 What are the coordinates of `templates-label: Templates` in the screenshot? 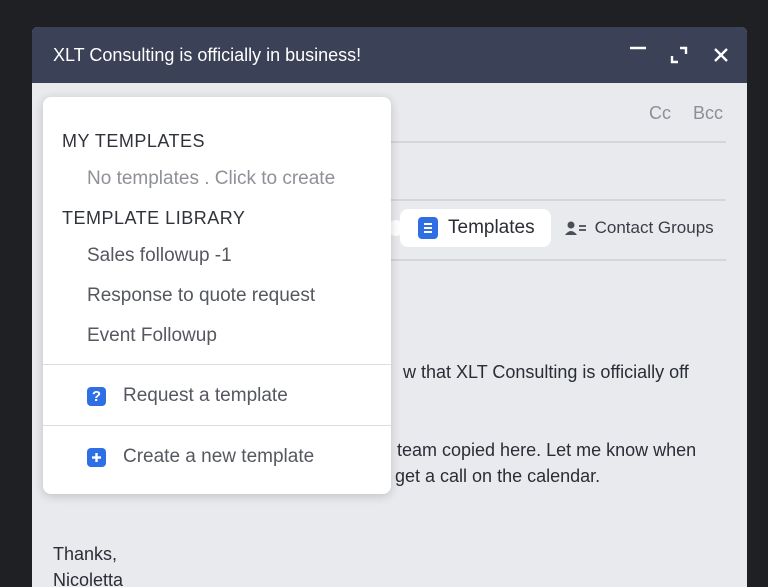 It's located at (491, 227).